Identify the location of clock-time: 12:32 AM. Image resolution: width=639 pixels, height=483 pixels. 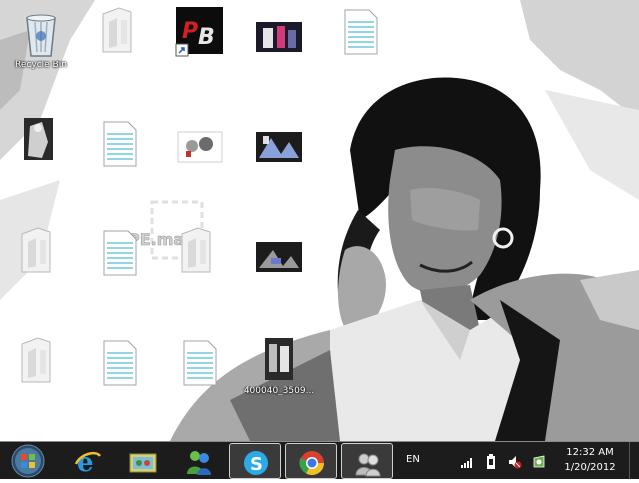
(590, 452).